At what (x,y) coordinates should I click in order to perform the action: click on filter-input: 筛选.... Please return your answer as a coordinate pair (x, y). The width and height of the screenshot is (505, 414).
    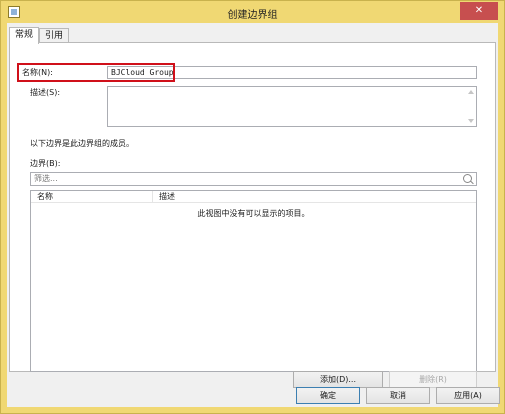
    Looking at the image, I should click on (253, 179).